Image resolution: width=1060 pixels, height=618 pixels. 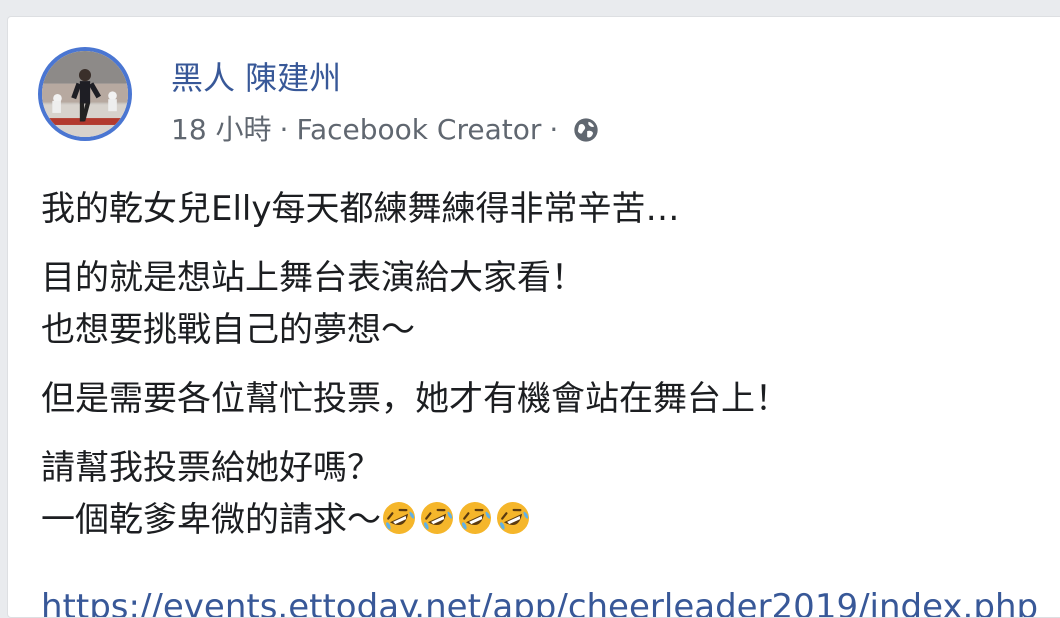 What do you see at coordinates (221, 130) in the screenshot?
I see `post-timestamp: 18 小時` at bounding box center [221, 130].